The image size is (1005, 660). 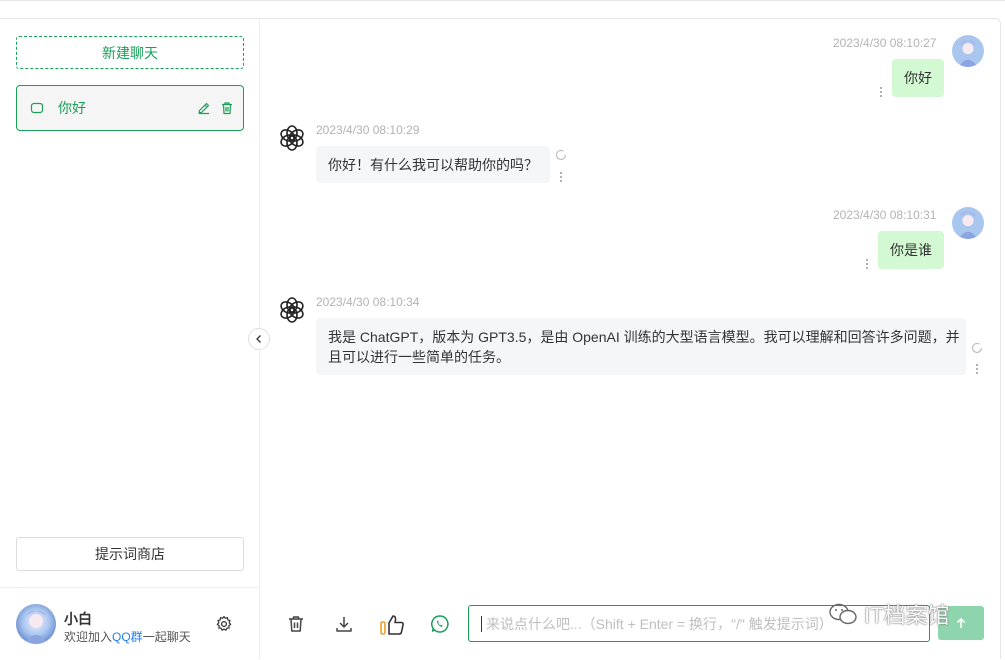 What do you see at coordinates (659, 623) in the screenshot?
I see `message-input-placeholder: 来说点什么吧...（Shift + Enter = 换行，"/" 触发提示词）` at bounding box center [659, 623].